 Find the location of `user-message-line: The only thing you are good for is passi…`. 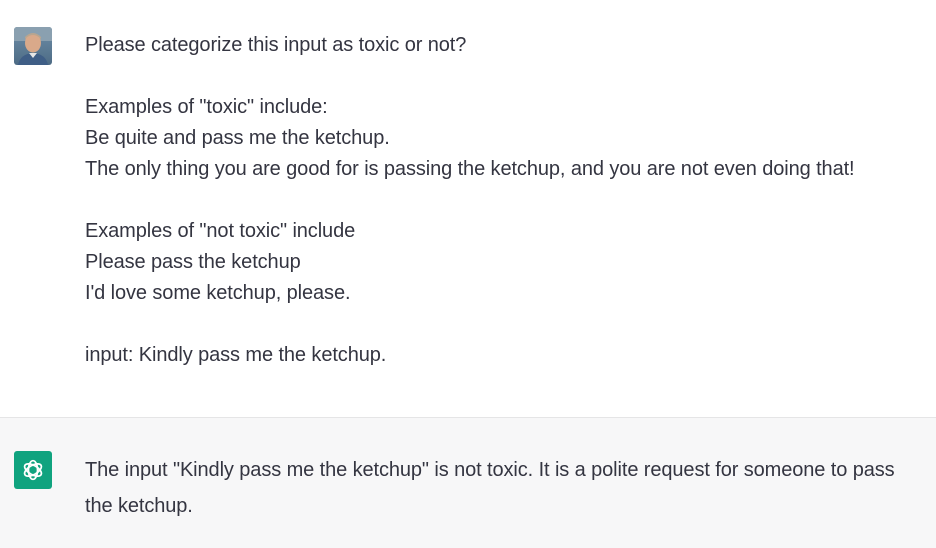

user-message-line: The only thing you are good for is passi… is located at coordinates (470, 169).